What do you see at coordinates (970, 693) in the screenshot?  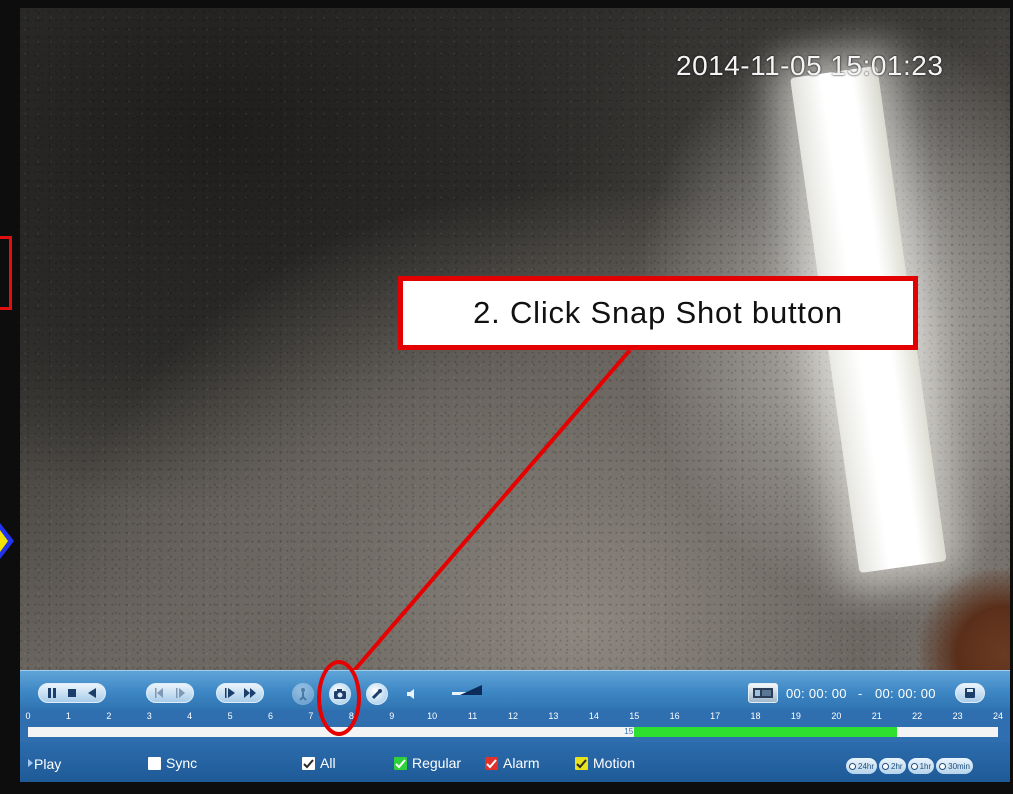 I see `save-icon` at bounding box center [970, 693].